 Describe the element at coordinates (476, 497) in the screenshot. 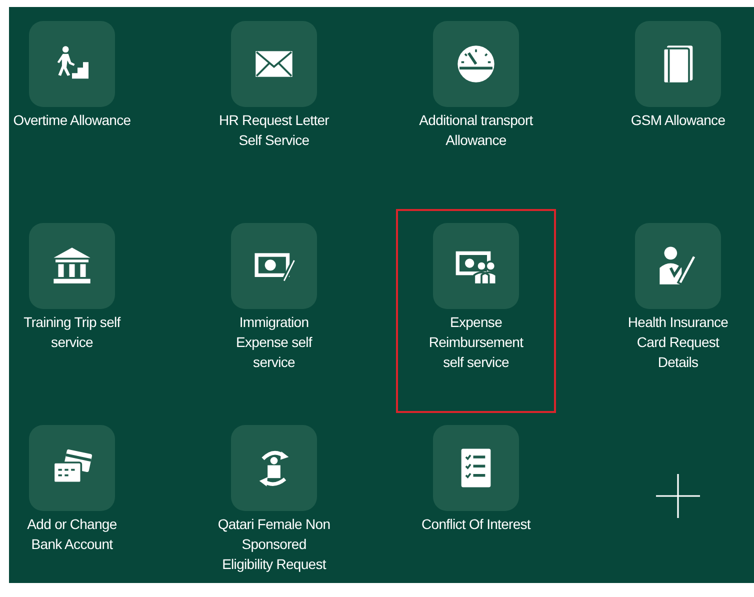

I see `app-launcher-button: Conflict Of Interest` at that location.